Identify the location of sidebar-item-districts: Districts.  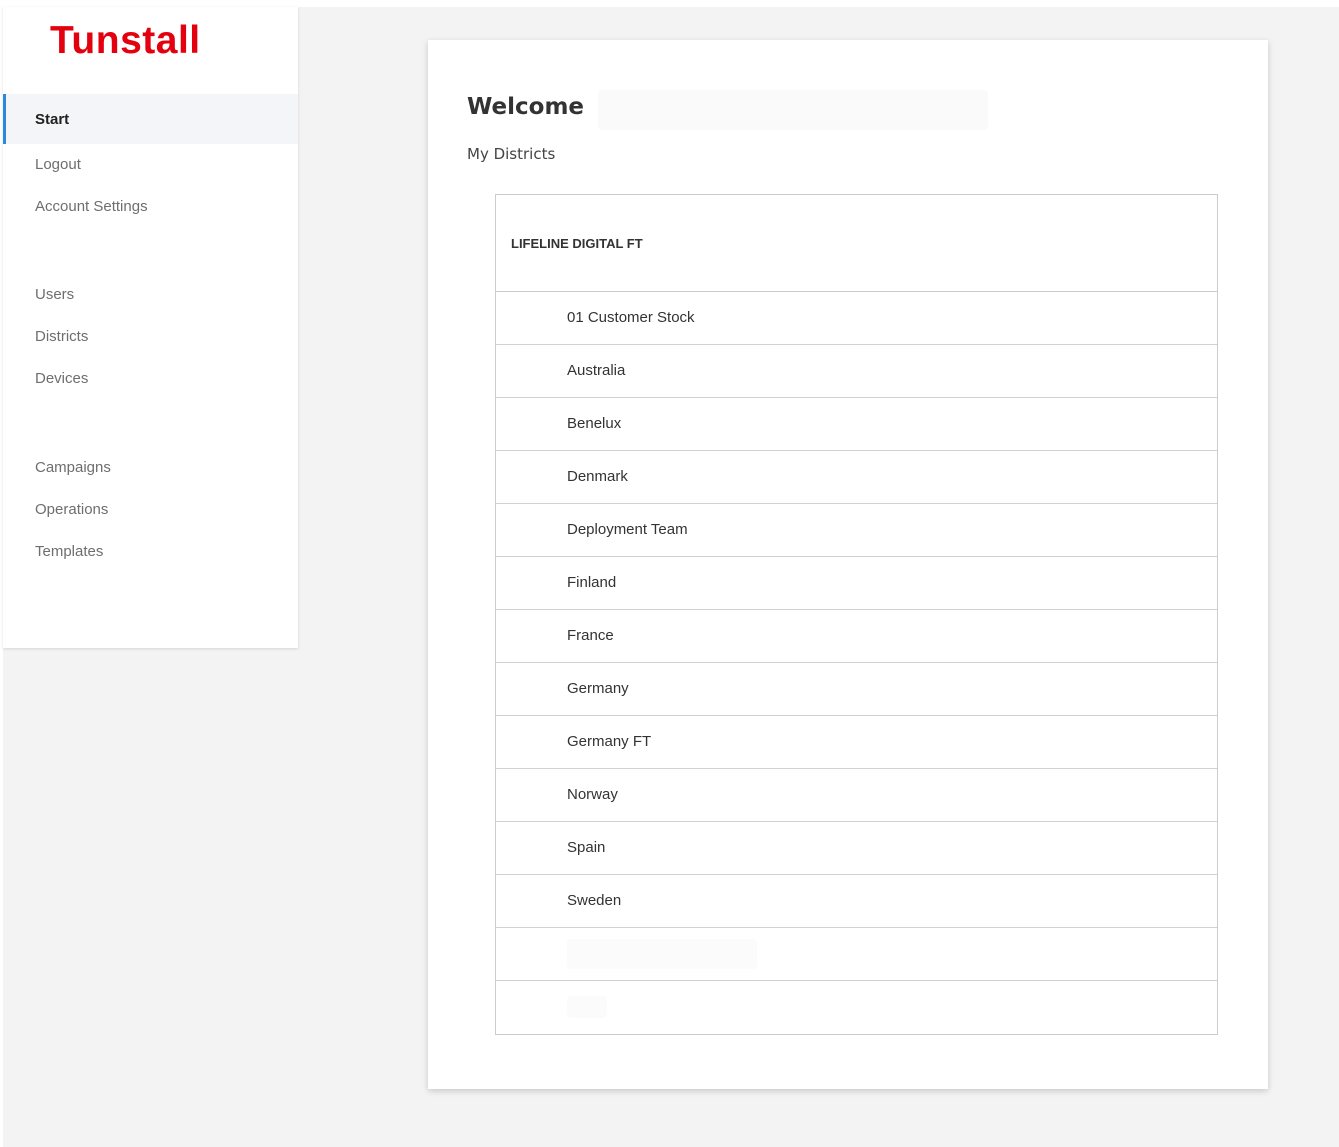
(150, 337).